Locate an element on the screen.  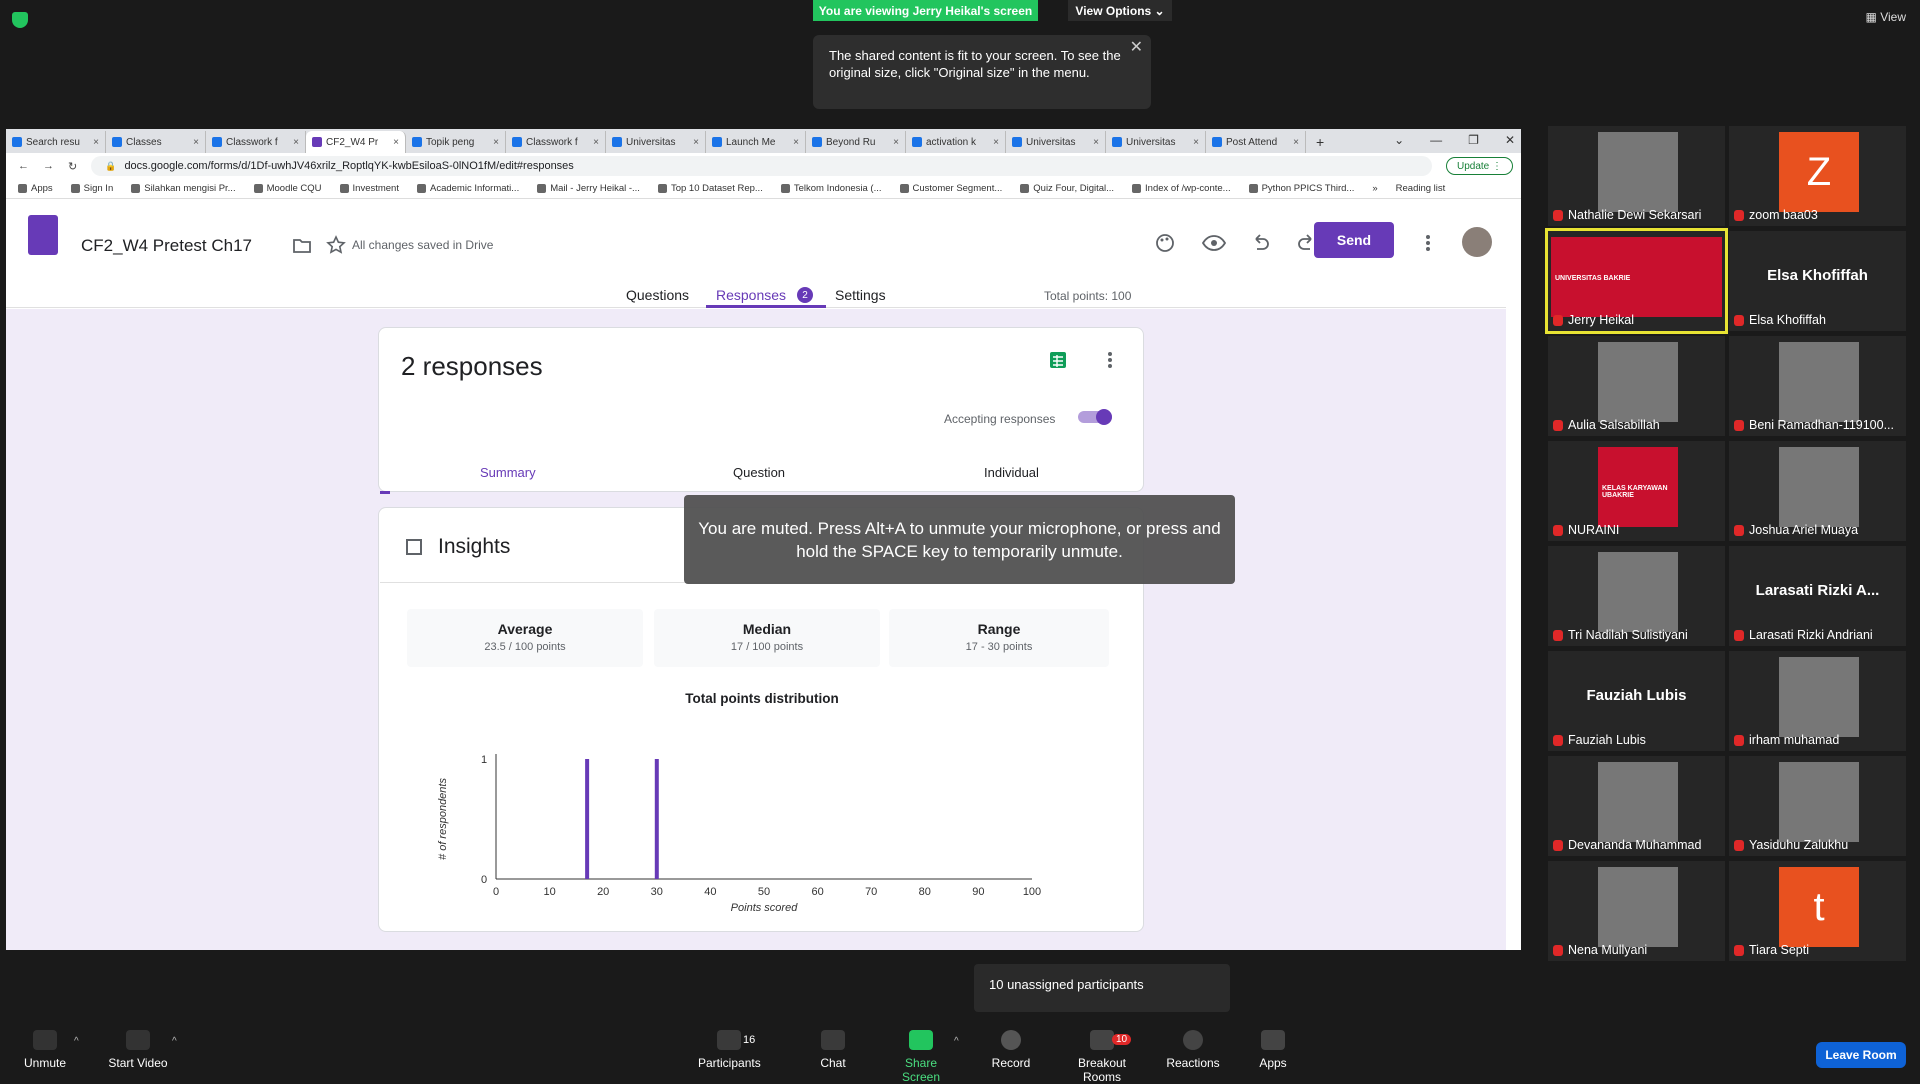
google-forms-icon is located at coordinates (43, 235).